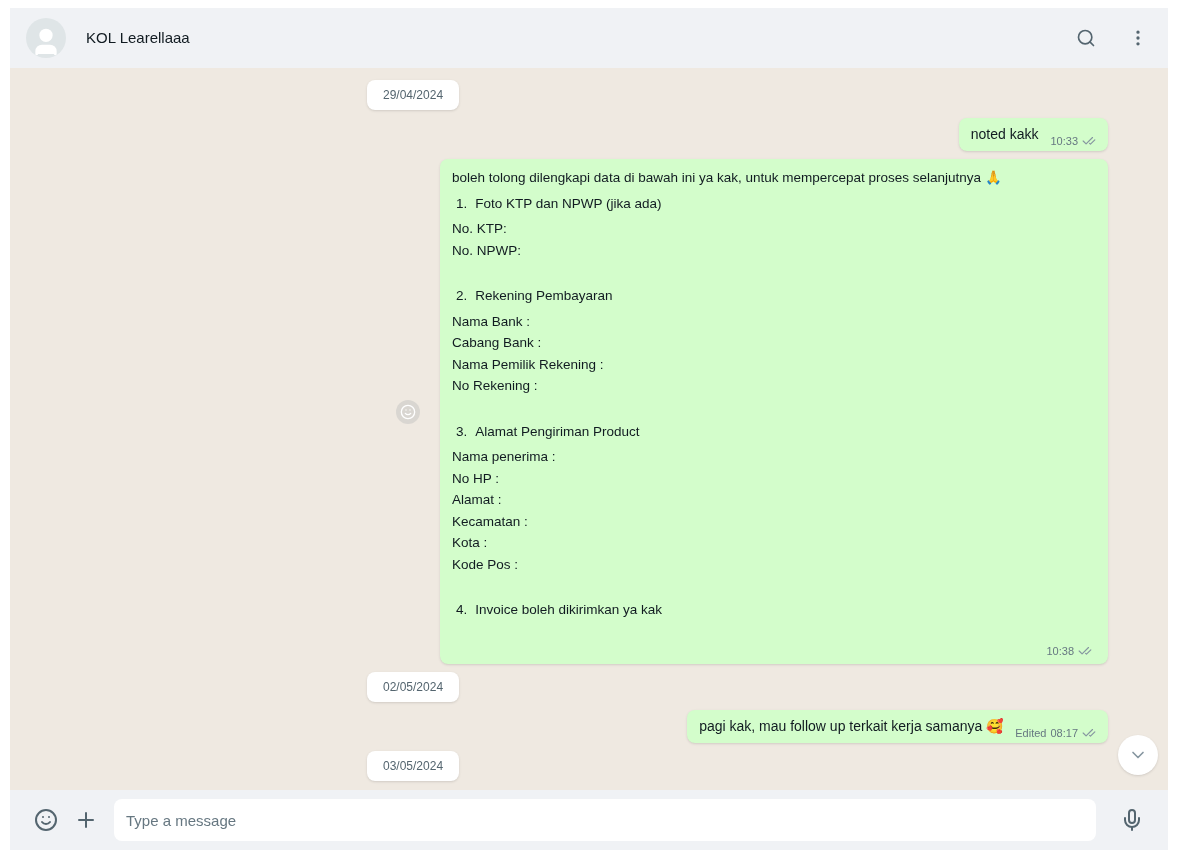 The image size is (1178, 853). I want to click on message-time: 10:38, so click(1060, 651).